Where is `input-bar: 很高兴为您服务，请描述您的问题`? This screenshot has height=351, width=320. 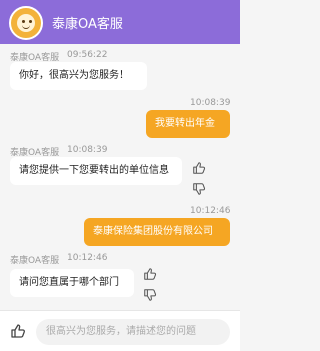 input-bar: 很高兴为您服务，请描述您的问题 is located at coordinates (120, 330).